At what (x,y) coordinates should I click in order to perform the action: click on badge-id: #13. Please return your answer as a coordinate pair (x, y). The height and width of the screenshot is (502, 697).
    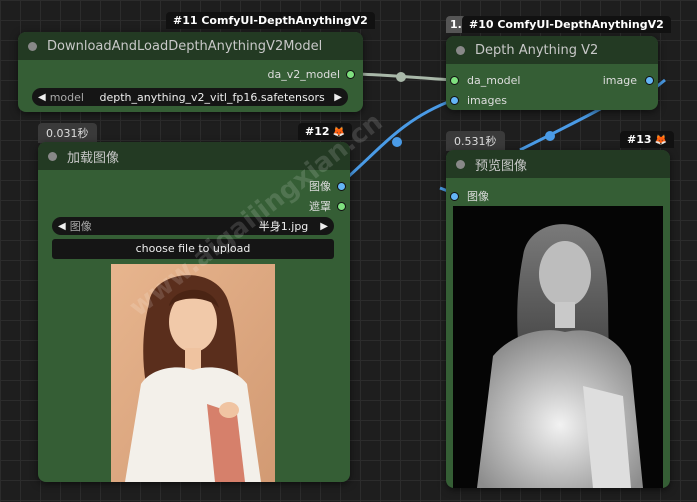
    Looking at the image, I should click on (639, 139).